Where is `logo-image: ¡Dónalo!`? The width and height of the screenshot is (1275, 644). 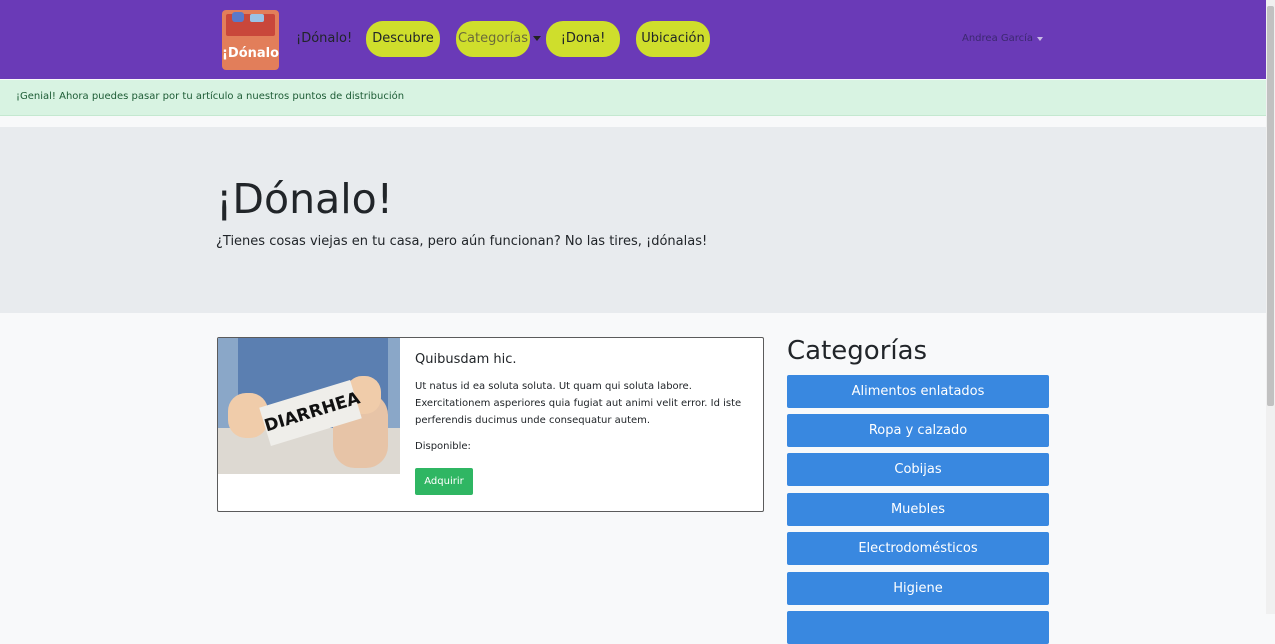 logo-image: ¡Dónalo! is located at coordinates (250, 40).